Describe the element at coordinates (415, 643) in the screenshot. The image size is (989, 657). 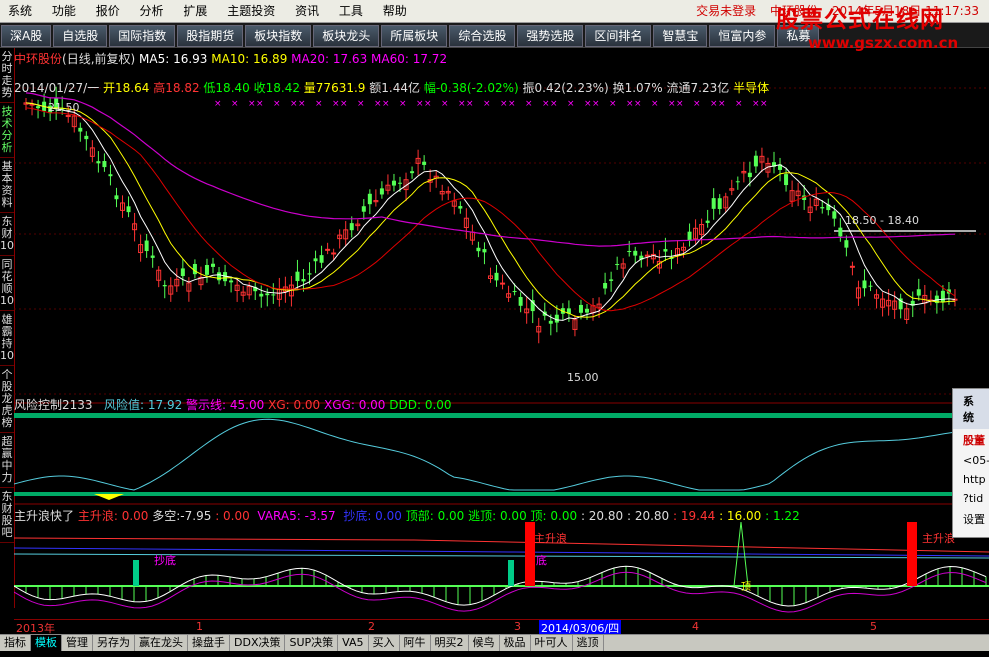
I see `tab-aniu: 阿牛` at that location.